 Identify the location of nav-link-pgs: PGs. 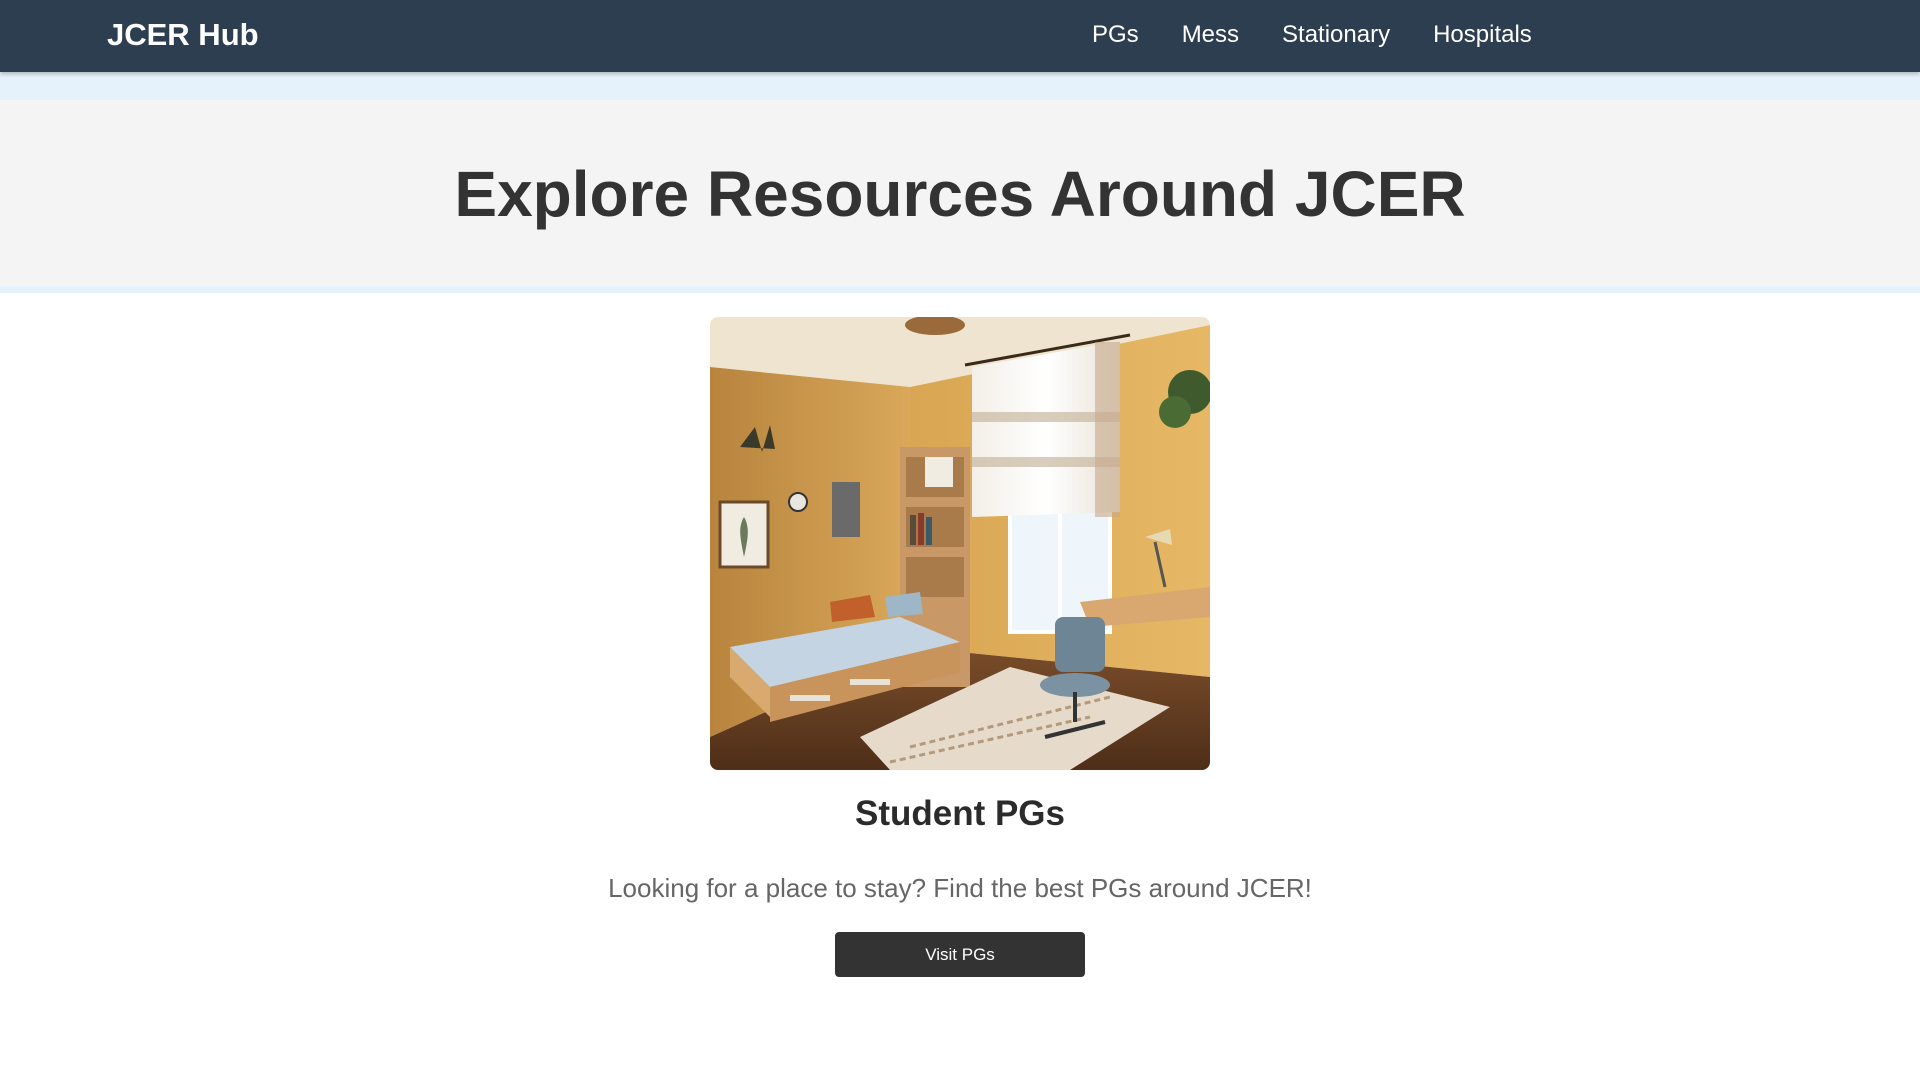
(1115, 36).